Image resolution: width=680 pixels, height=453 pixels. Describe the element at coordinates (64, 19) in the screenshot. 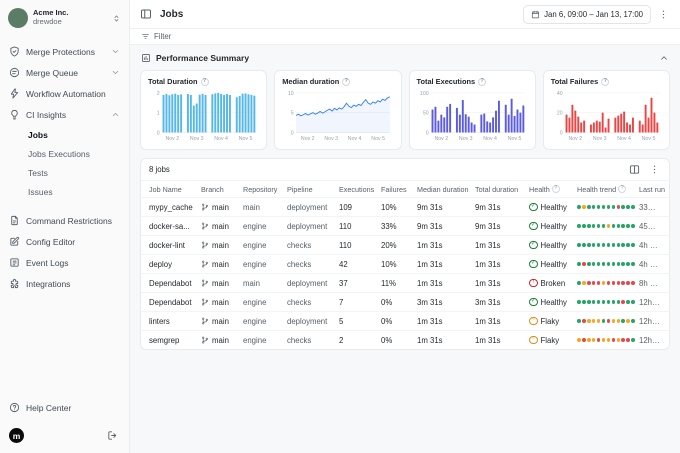

I see `org-switcher: Acme Inc. drewdoe` at that location.